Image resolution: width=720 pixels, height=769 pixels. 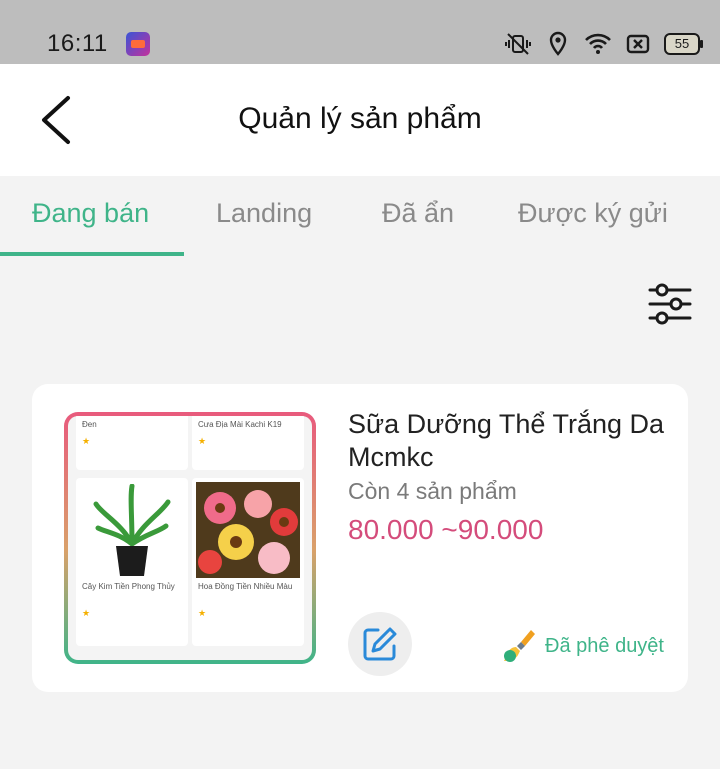 I want to click on mini-tile-title: Cưa Địa Mài Kachi K19, so click(x=240, y=424).